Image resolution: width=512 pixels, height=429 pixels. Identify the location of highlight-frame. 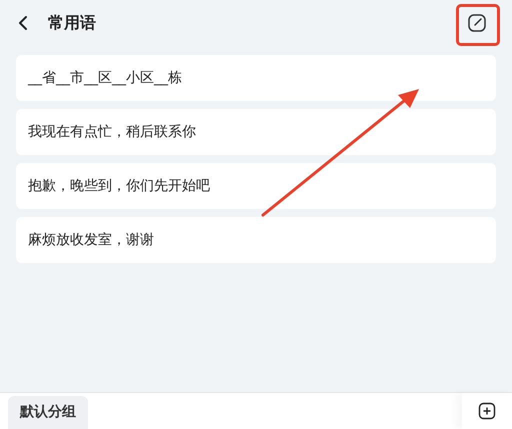
(478, 25).